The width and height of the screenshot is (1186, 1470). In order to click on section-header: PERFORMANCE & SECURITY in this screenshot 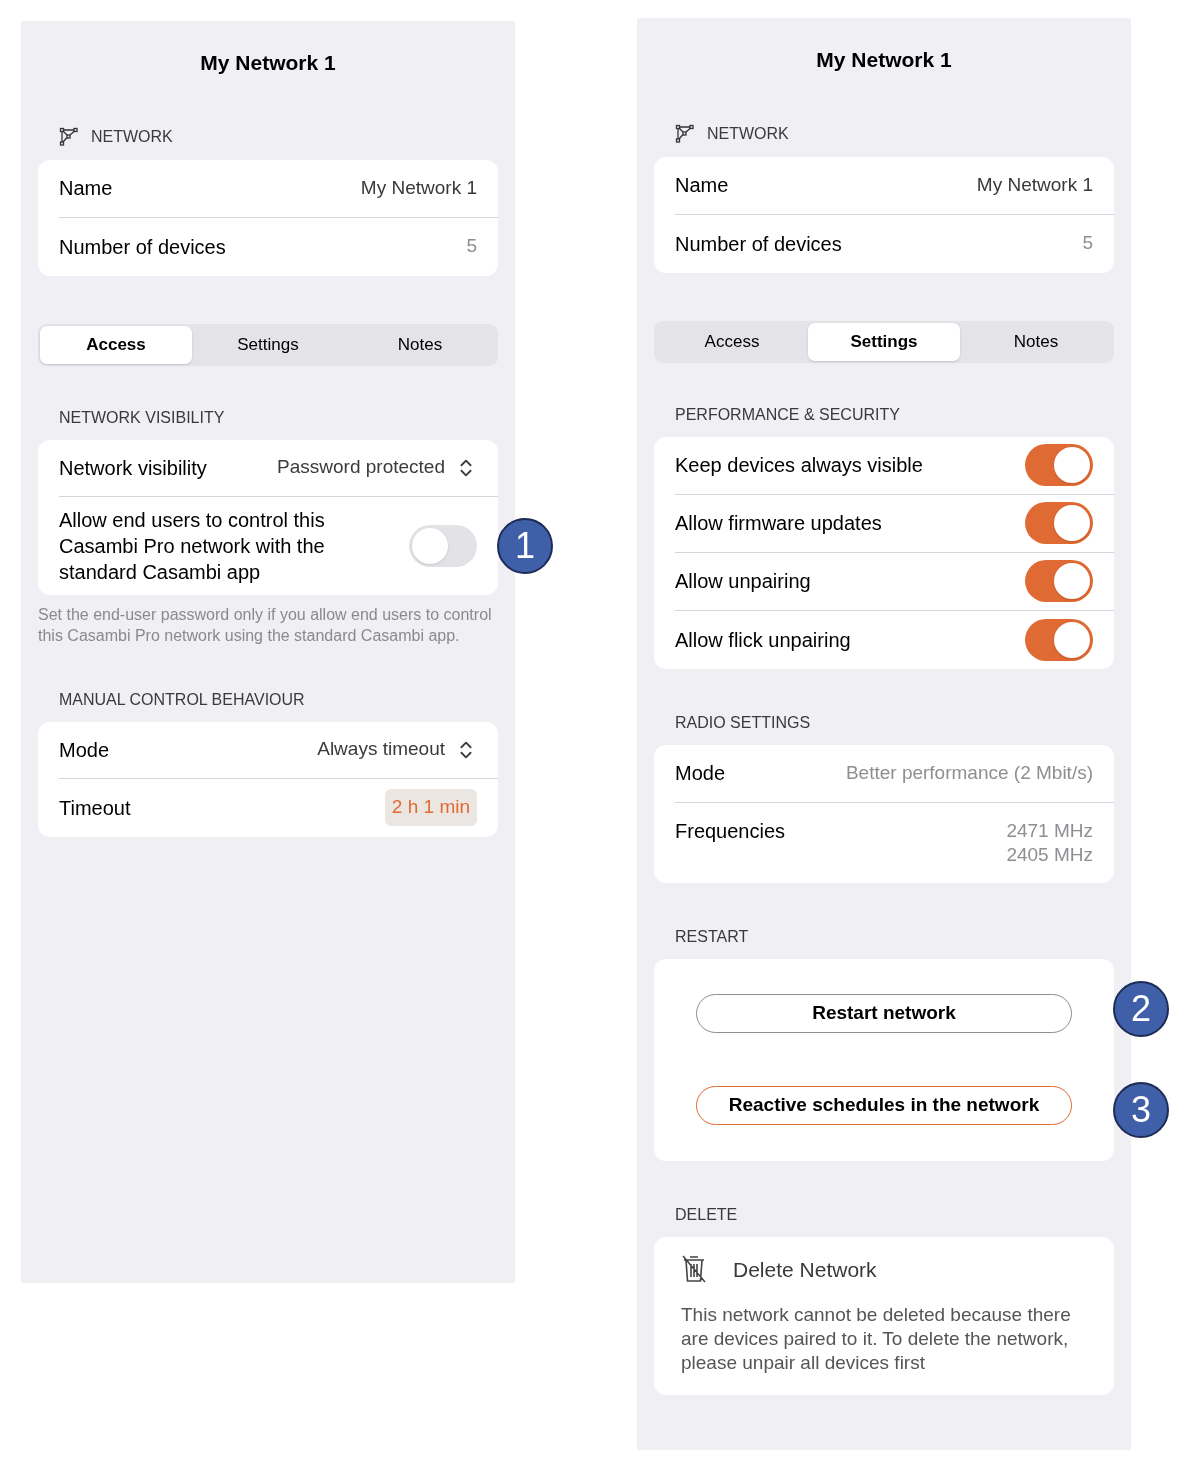, I will do `click(788, 414)`.